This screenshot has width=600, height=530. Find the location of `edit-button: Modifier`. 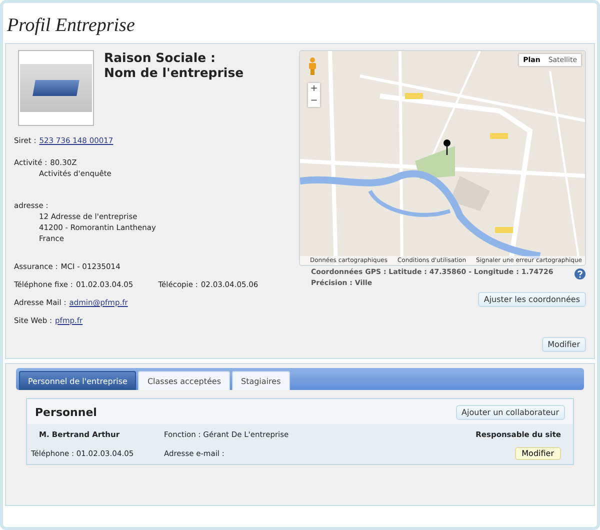

edit-button: Modifier is located at coordinates (564, 344).